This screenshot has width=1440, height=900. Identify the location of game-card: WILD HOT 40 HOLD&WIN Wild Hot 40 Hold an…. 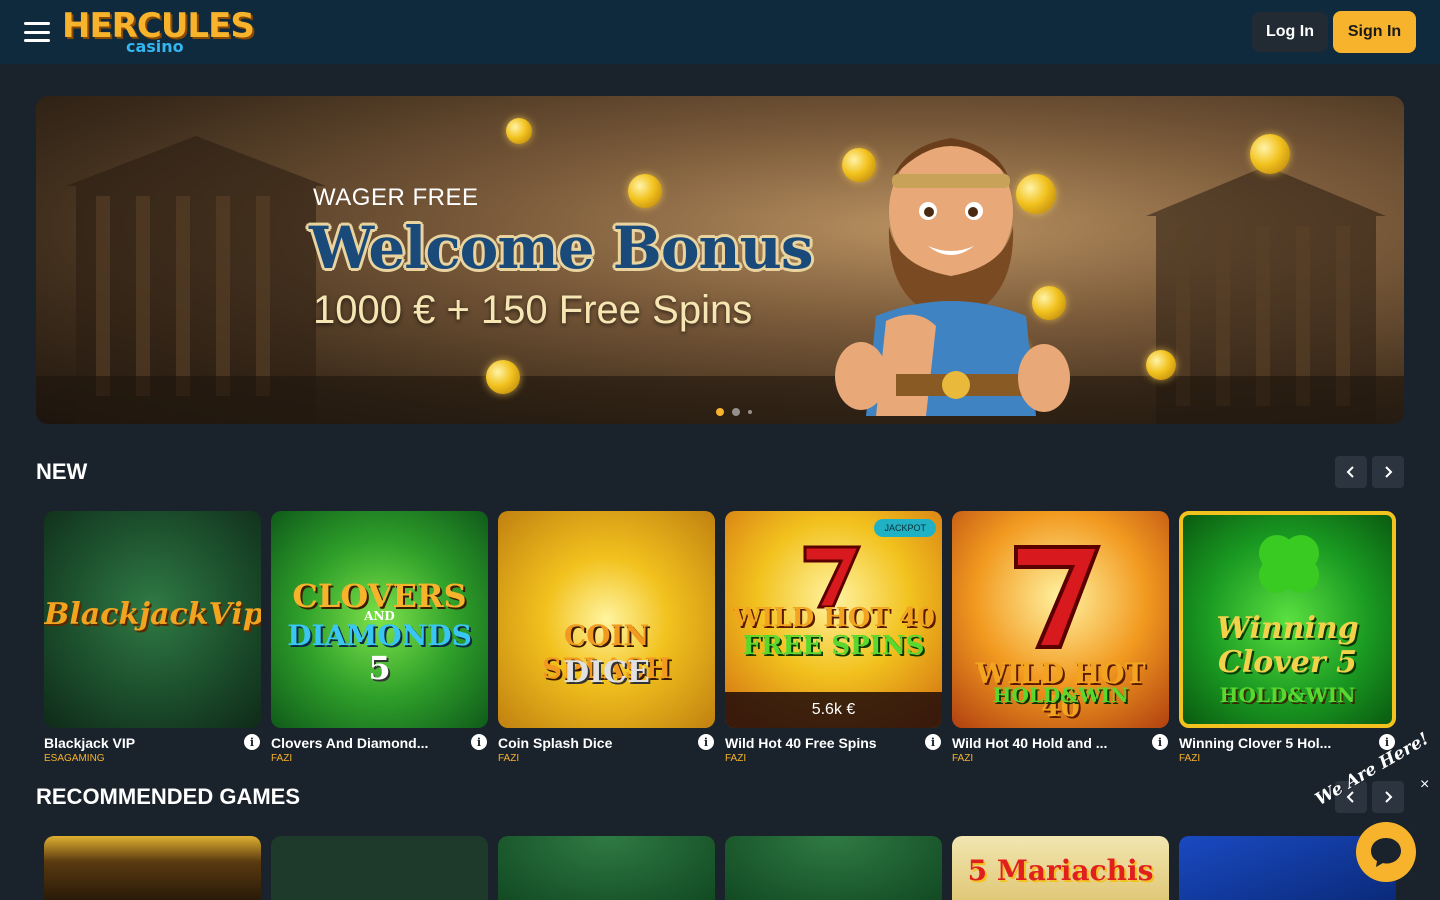
(1060, 637).